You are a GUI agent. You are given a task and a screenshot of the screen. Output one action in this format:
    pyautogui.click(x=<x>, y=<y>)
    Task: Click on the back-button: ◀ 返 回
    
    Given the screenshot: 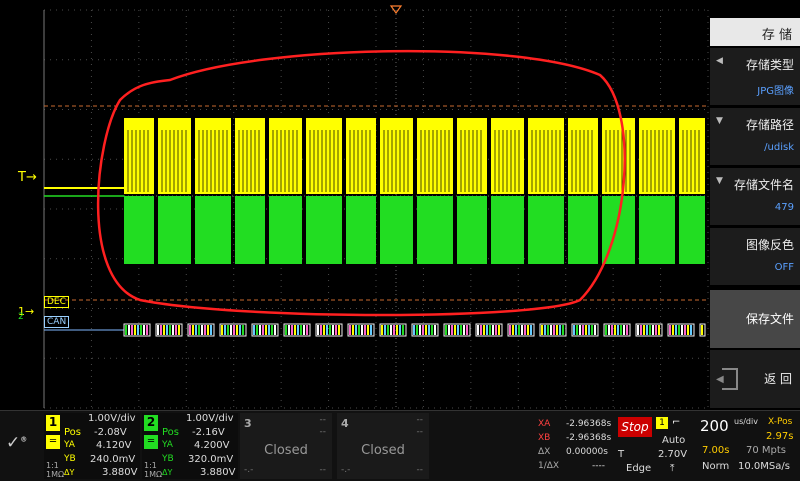 What is the action you would take?
    pyautogui.click(x=755, y=379)
    